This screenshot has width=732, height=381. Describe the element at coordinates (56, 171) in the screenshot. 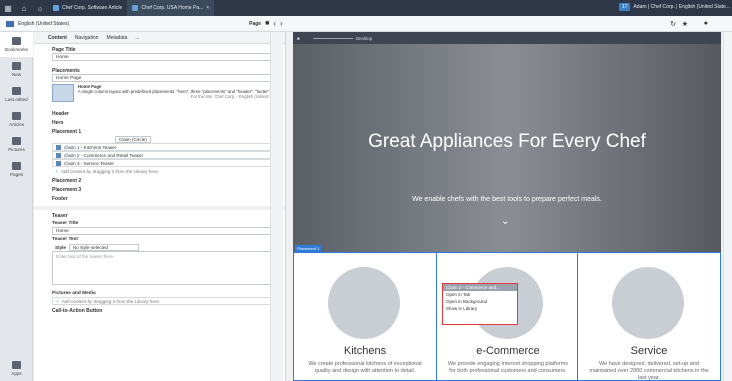

I see `add-icon: +` at that location.